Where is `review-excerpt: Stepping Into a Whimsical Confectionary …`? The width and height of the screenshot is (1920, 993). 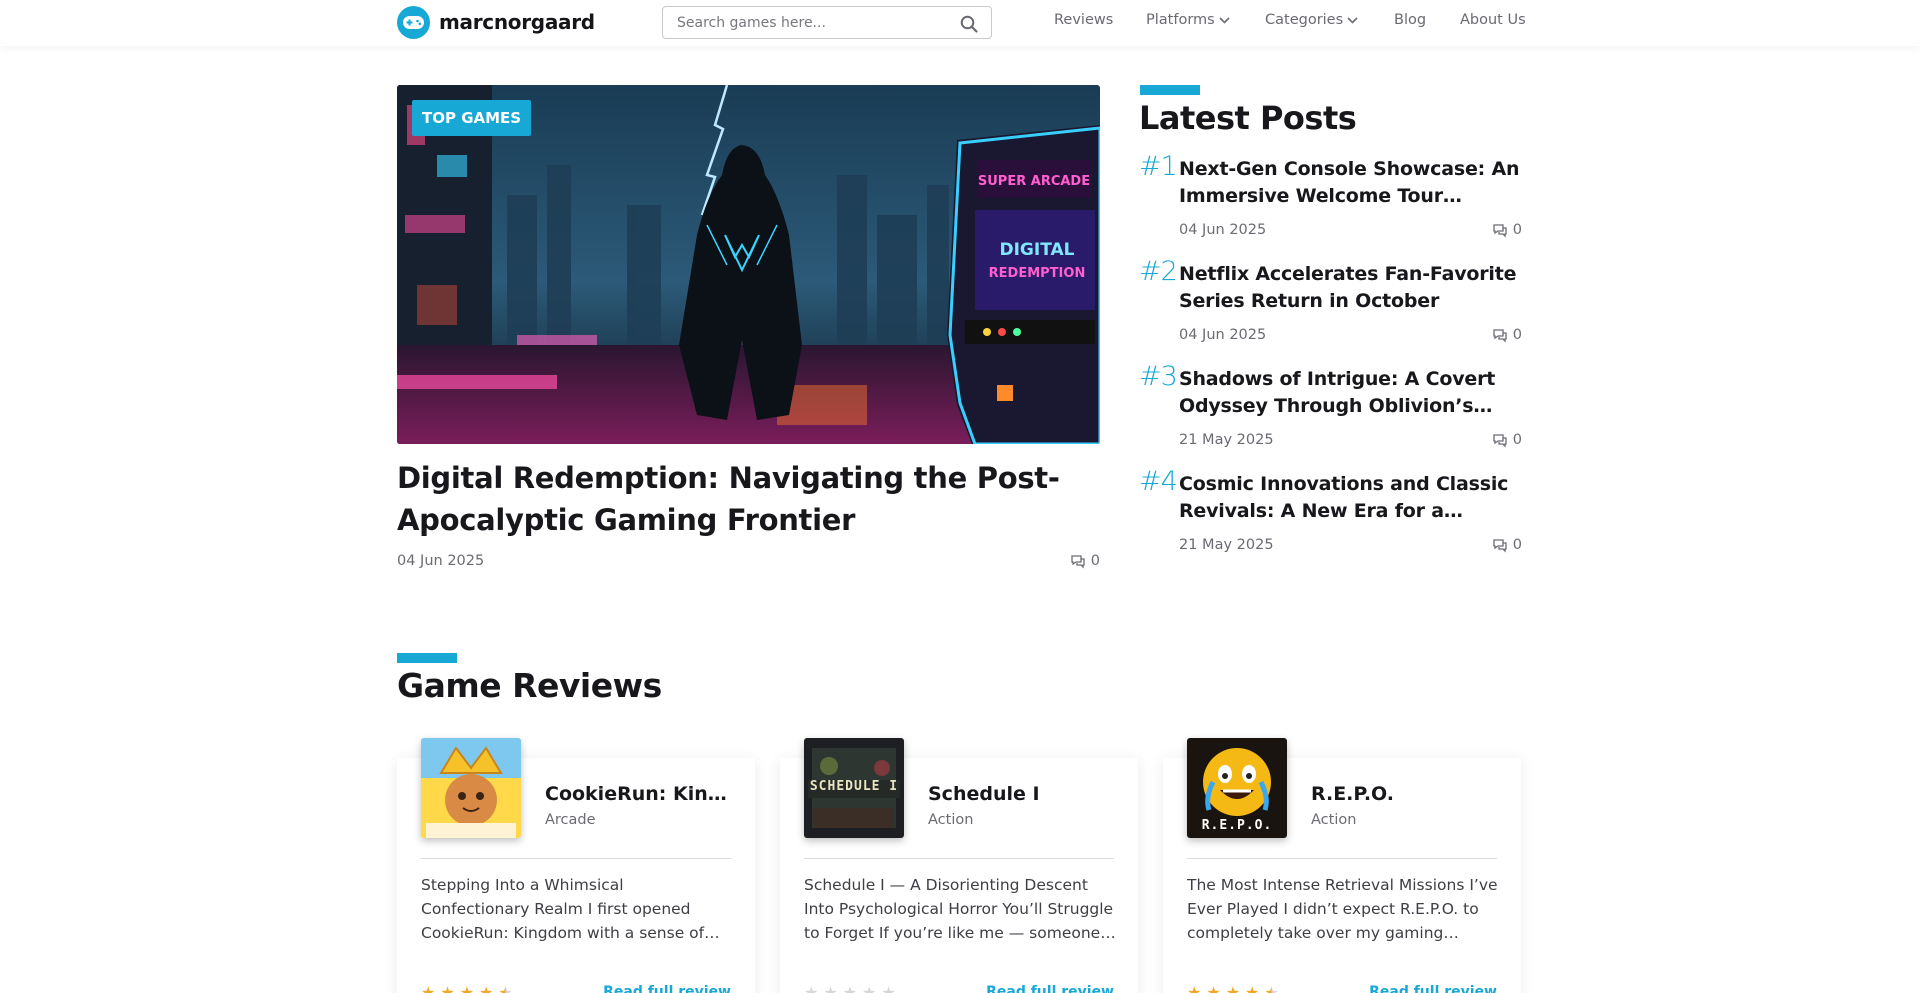 review-excerpt: Stepping Into a Whimsical Confectionary … is located at coordinates (563, 909).